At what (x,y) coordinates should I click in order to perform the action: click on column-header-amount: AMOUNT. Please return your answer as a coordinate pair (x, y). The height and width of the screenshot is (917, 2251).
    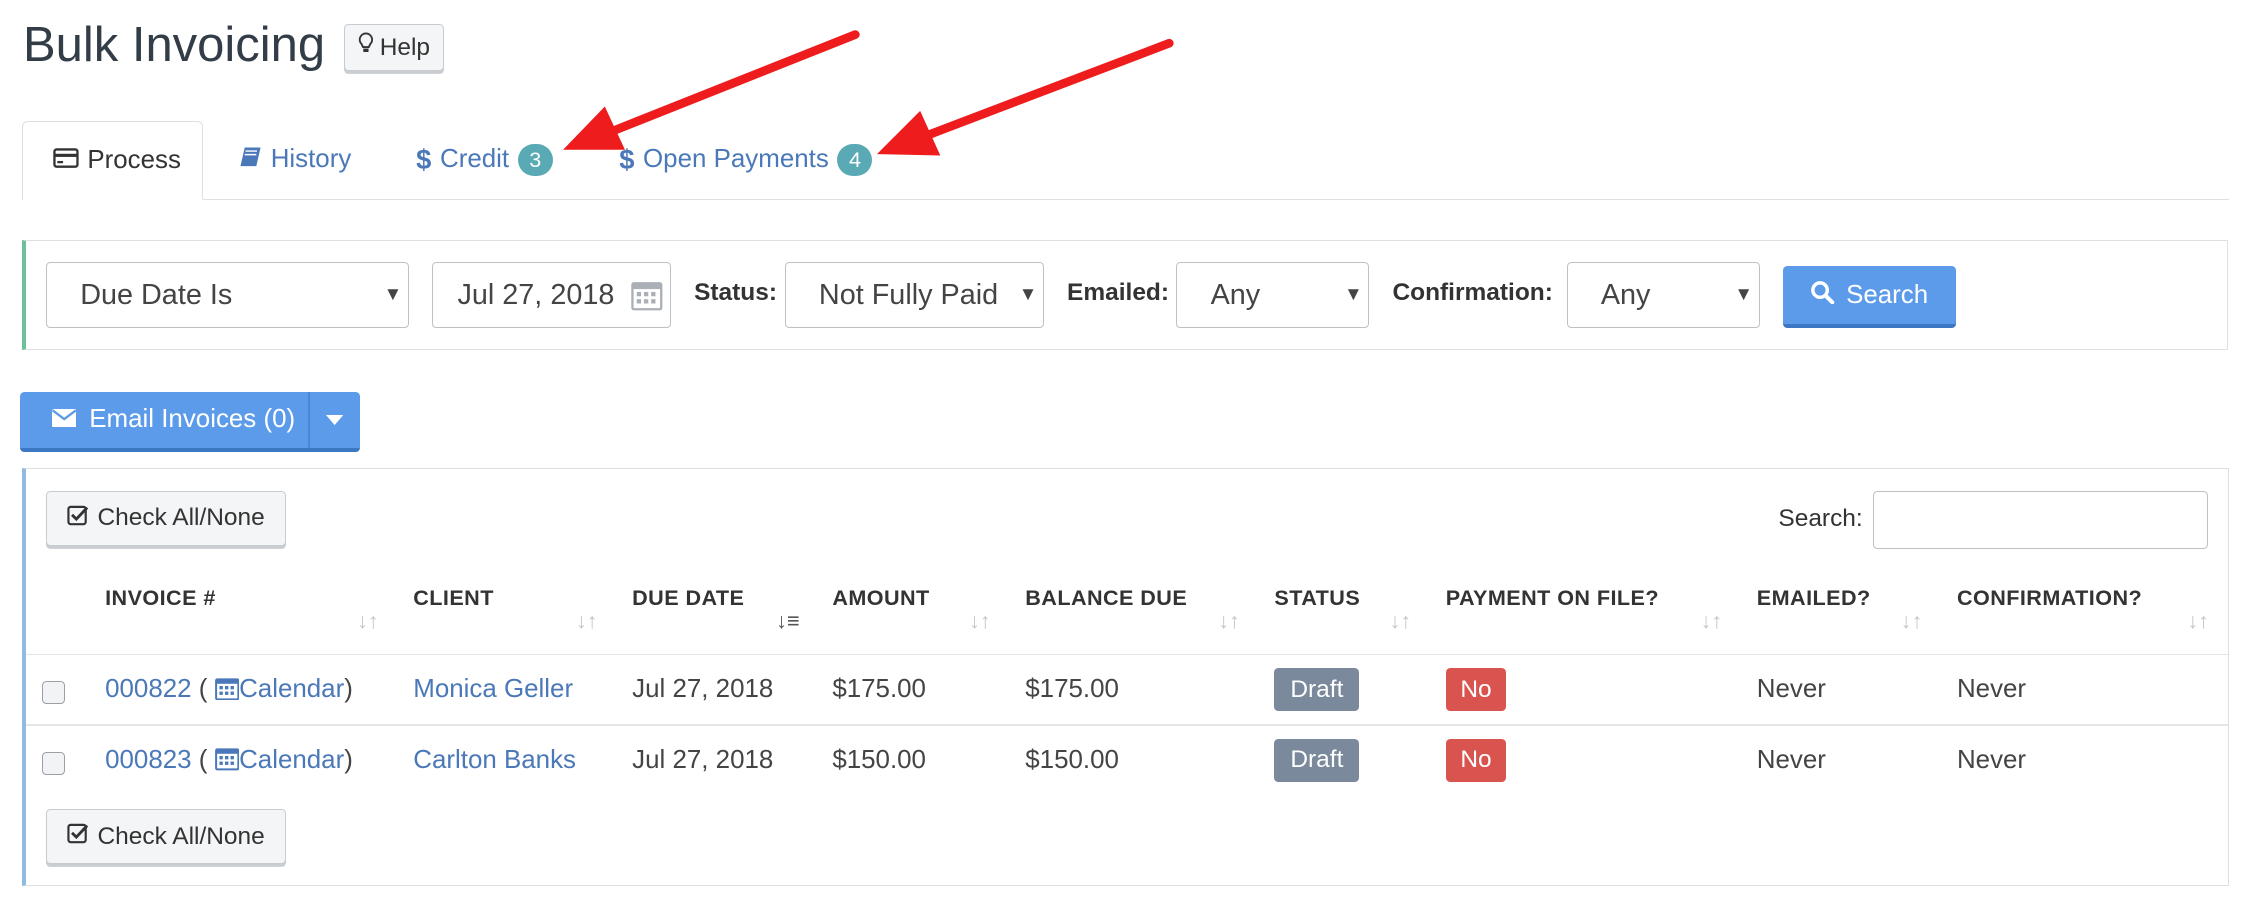
    Looking at the image, I should click on (880, 598).